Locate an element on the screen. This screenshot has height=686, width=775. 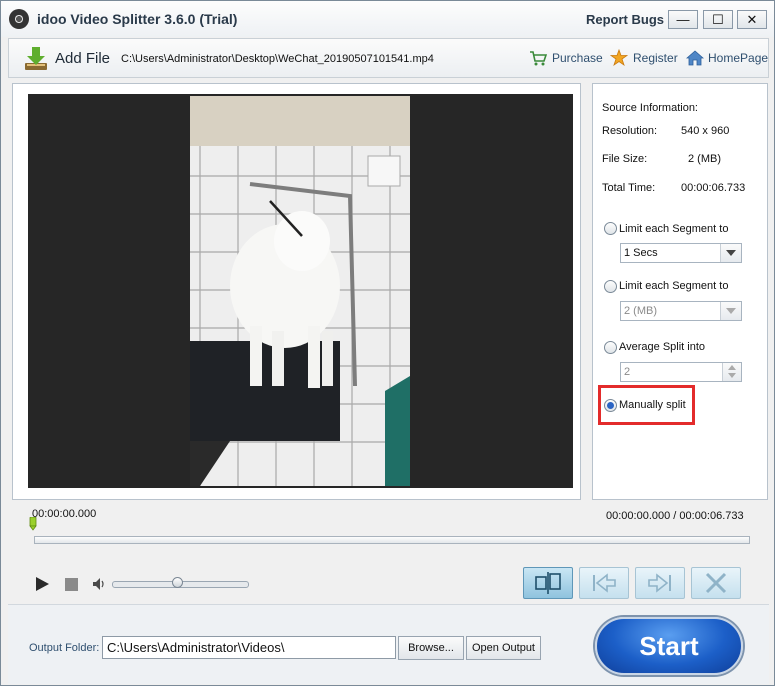
delete-mark-button is located at coordinates (716, 583).